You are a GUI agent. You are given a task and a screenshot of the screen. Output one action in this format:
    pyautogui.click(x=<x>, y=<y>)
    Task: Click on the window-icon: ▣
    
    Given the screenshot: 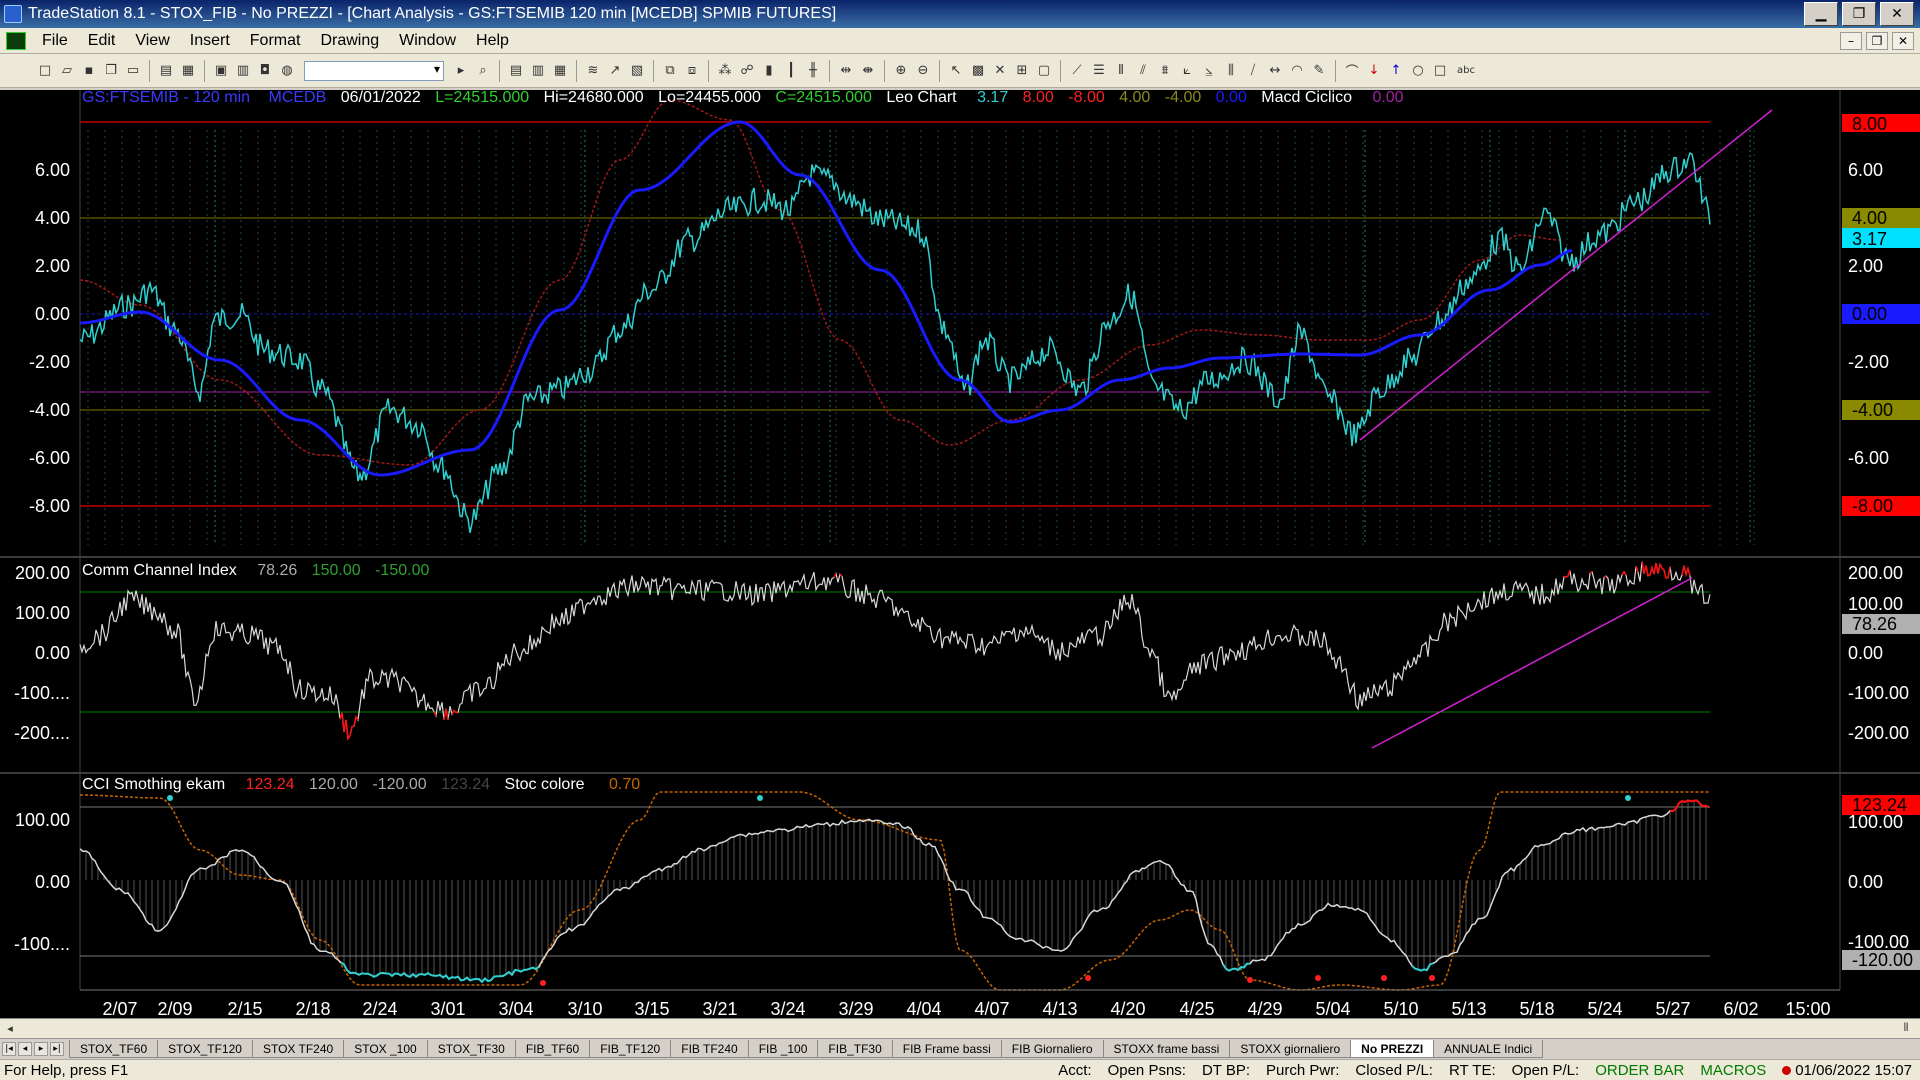 What is the action you would take?
    pyautogui.click(x=221, y=71)
    